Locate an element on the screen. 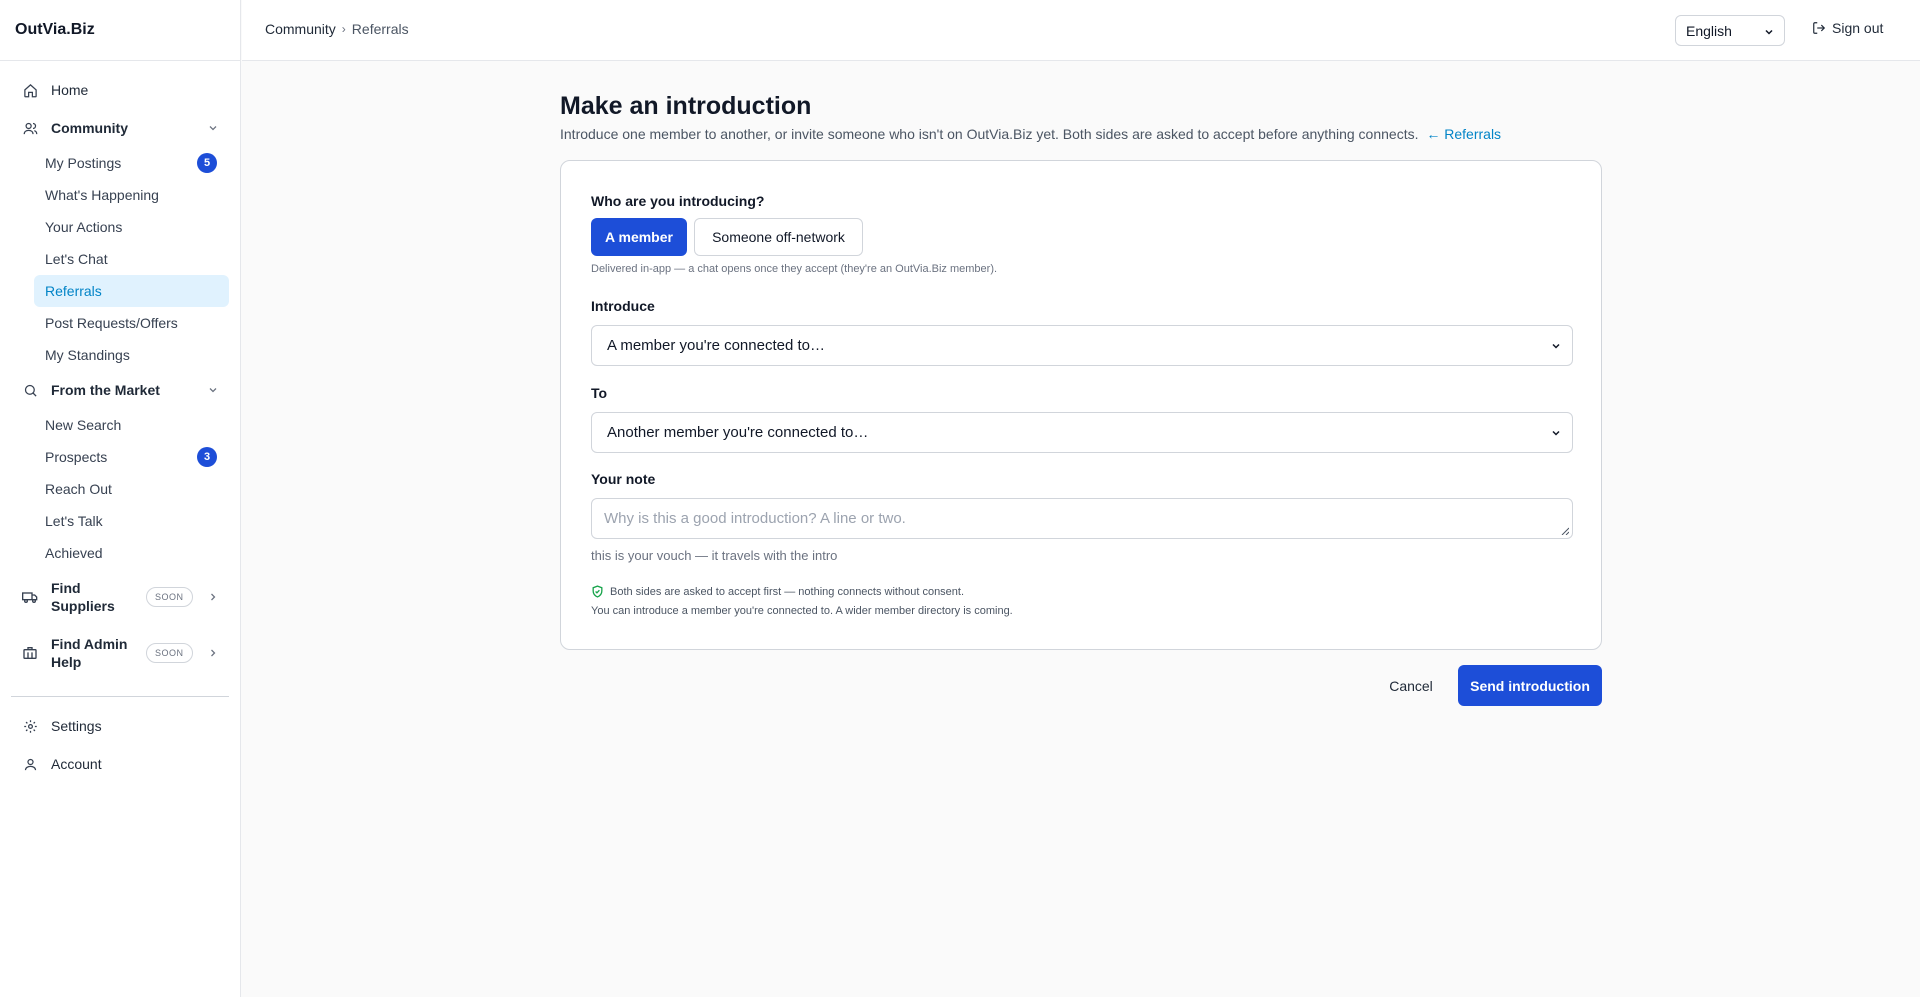 The width and height of the screenshot is (1920, 997). sidebar-item-your-actions: Your Actions is located at coordinates (131, 227).